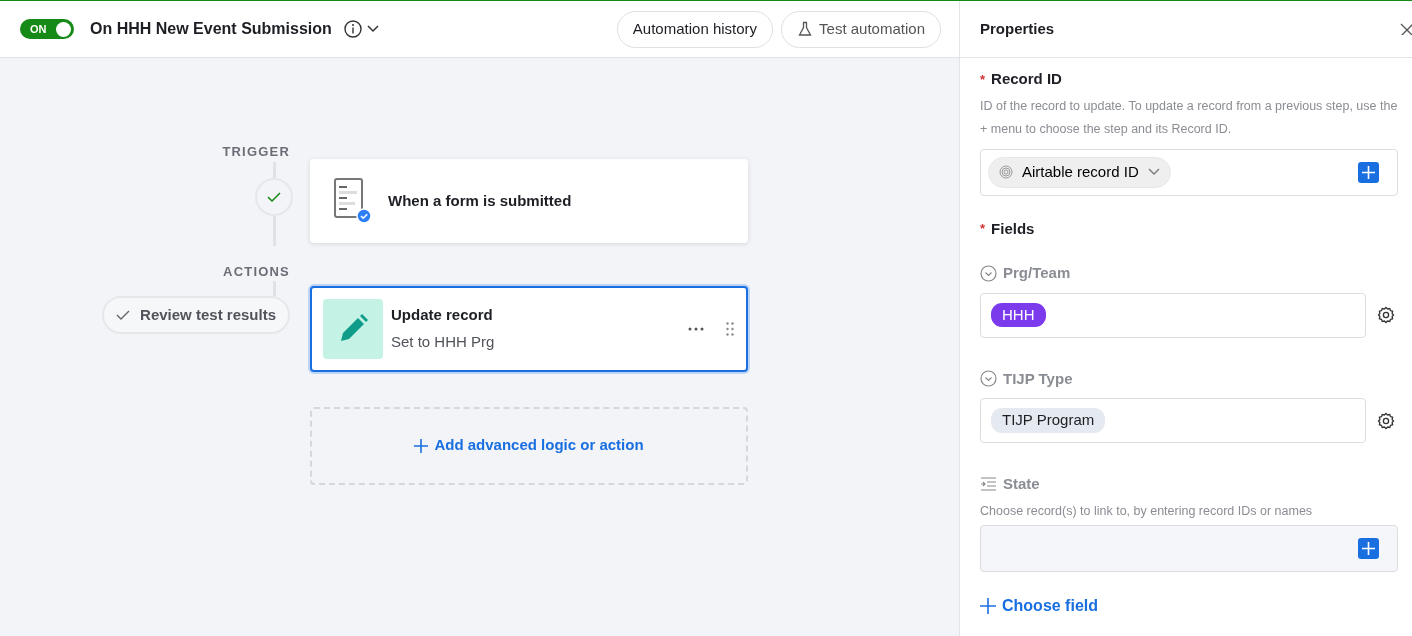  I want to click on section-label: TRIGGER, so click(256, 152).